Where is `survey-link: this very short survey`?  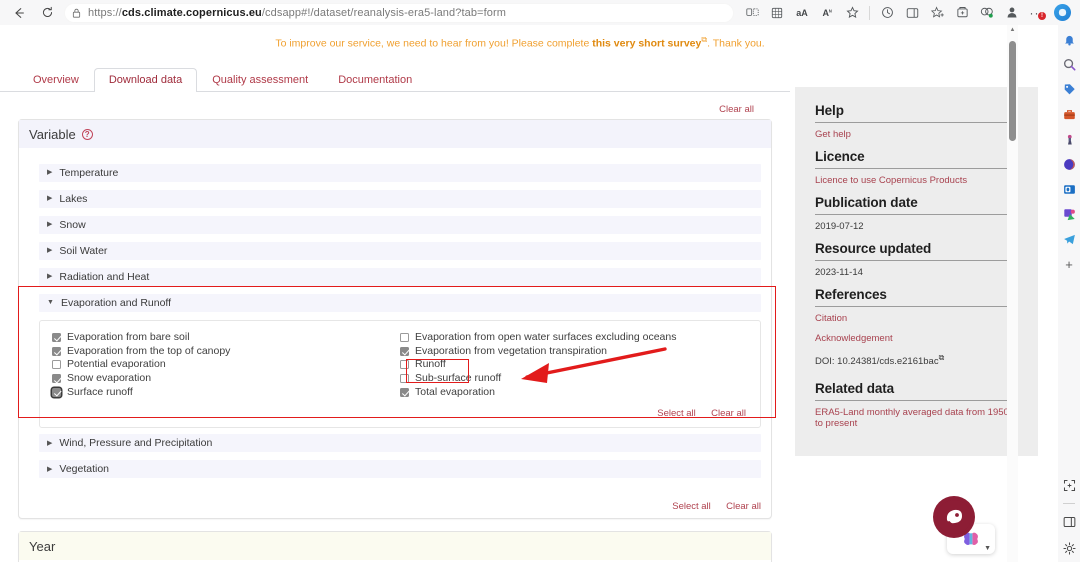
survey-link: this very short survey is located at coordinates (646, 44).